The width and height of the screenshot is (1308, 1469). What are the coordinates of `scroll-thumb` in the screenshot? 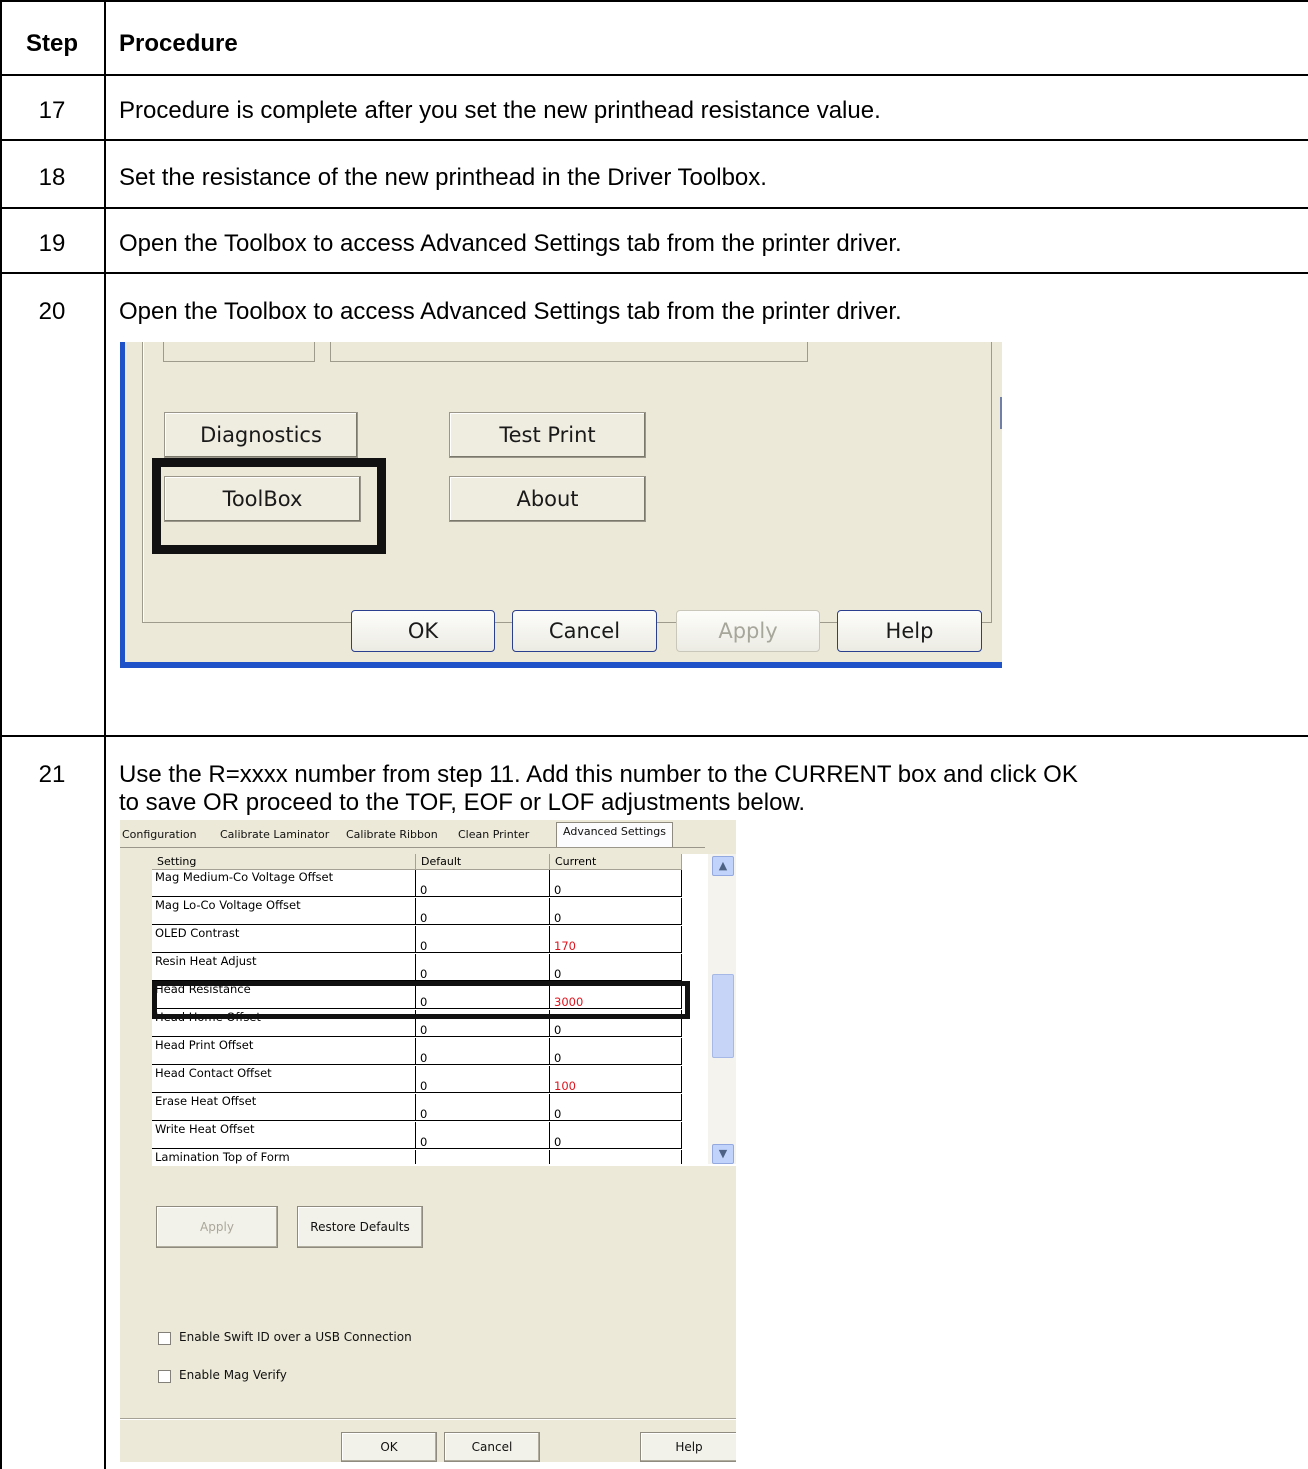 It's located at (723, 1016).